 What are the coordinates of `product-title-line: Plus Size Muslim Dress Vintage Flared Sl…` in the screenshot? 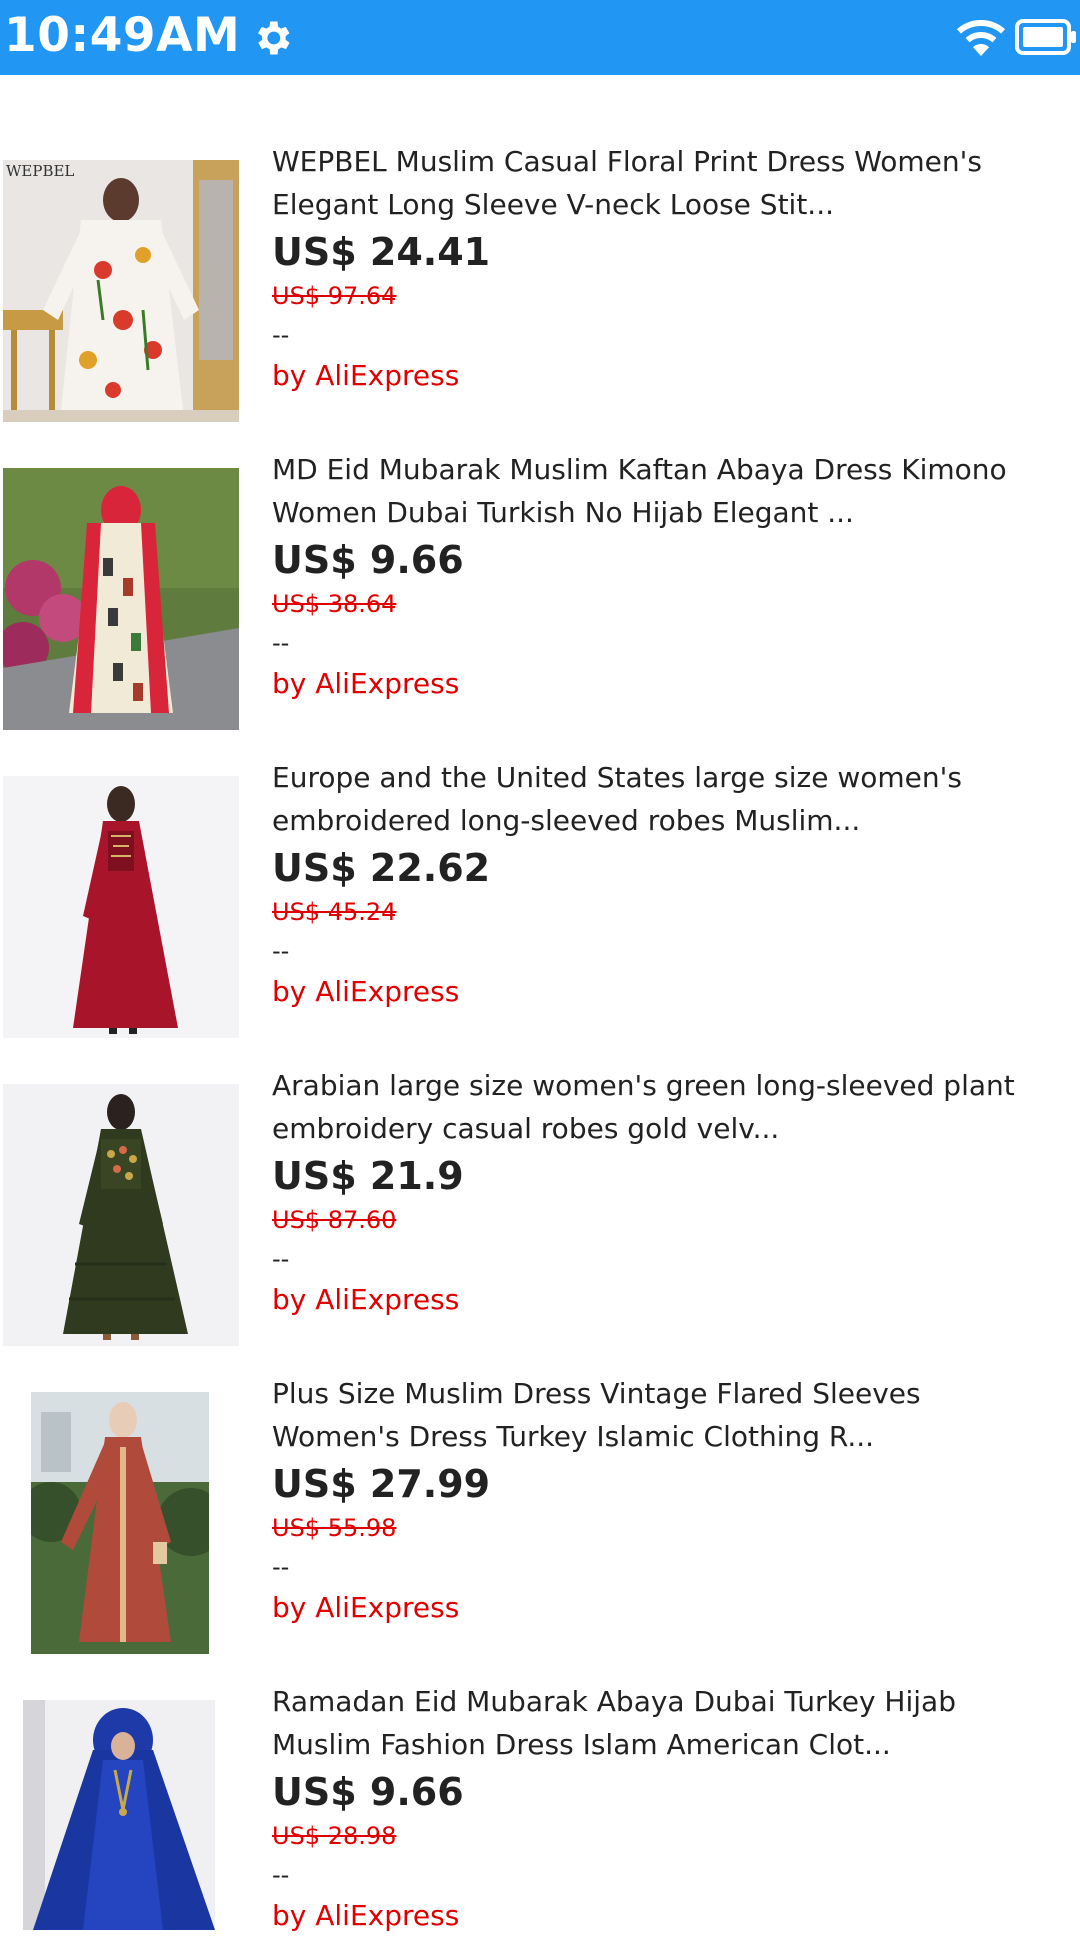 It's located at (596, 1393).